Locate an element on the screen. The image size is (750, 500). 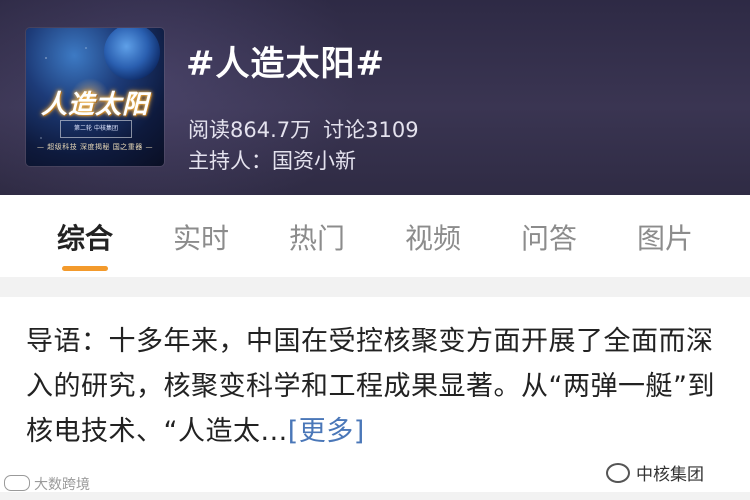
topic-stats: 阅读864.7万 讨论3109 is located at coordinates (303, 129).